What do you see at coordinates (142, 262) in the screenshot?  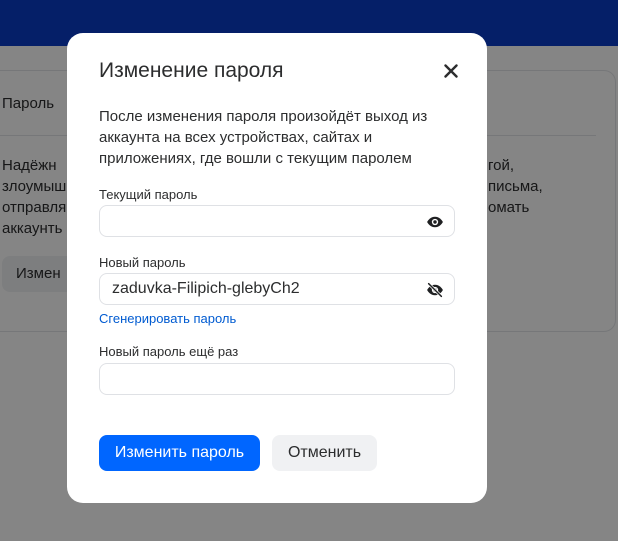 I see `new-password-label: Новый пароль` at bounding box center [142, 262].